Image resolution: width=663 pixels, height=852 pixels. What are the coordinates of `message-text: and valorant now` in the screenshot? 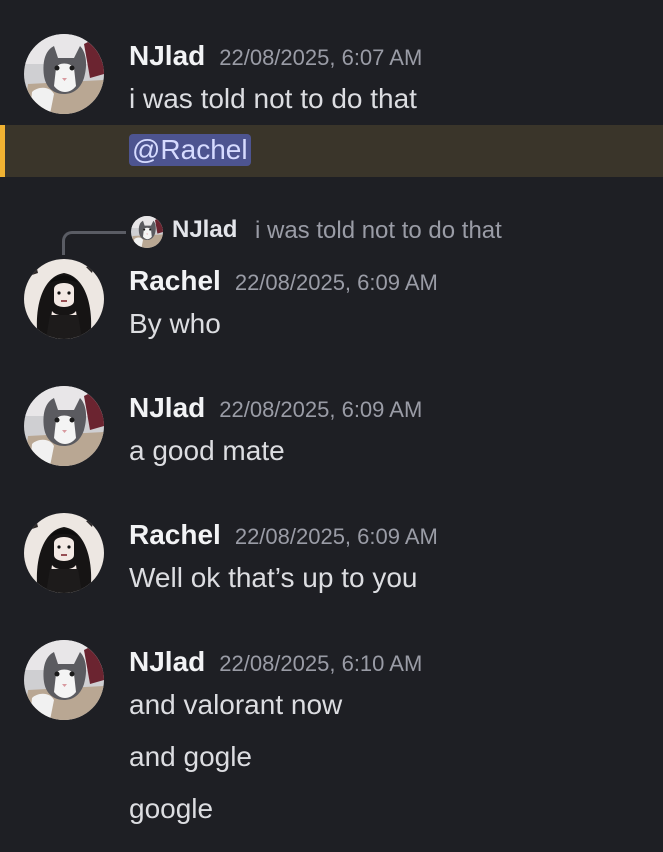 It's located at (236, 704).